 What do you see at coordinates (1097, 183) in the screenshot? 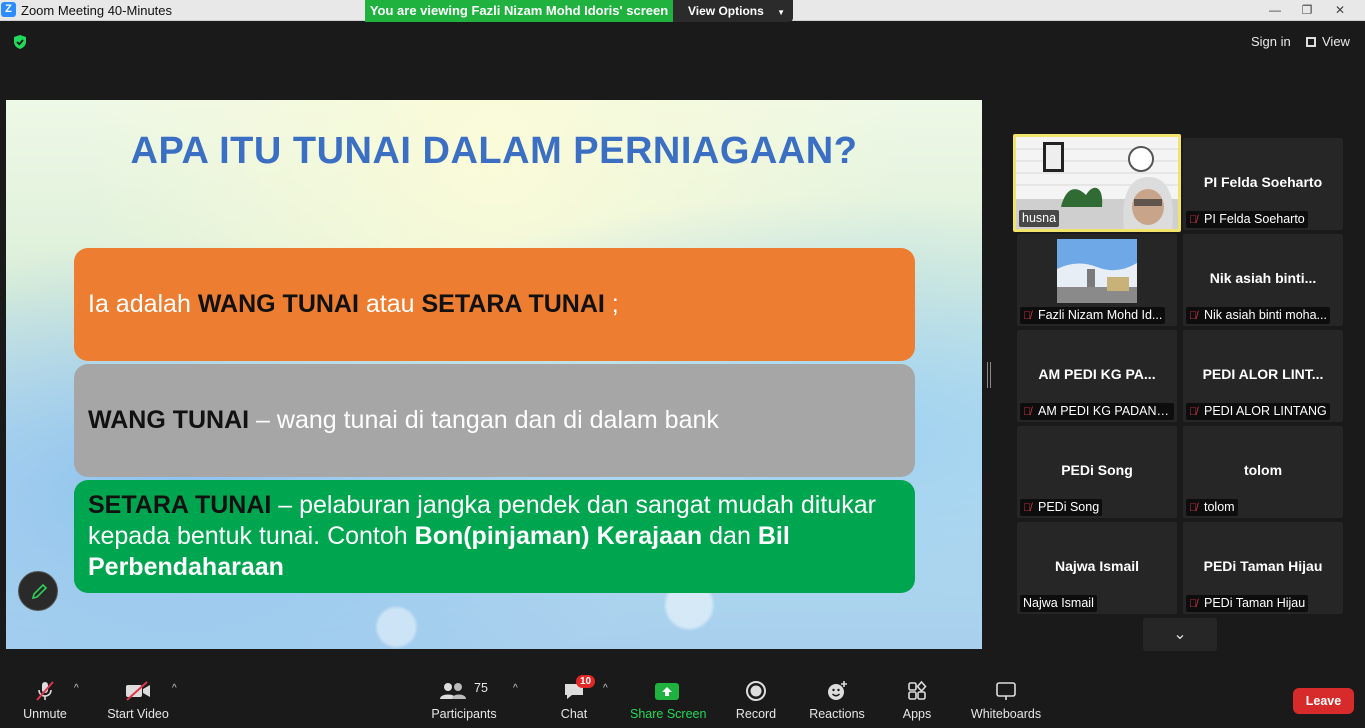
I see `participant-tile-husna: husna` at bounding box center [1097, 183].